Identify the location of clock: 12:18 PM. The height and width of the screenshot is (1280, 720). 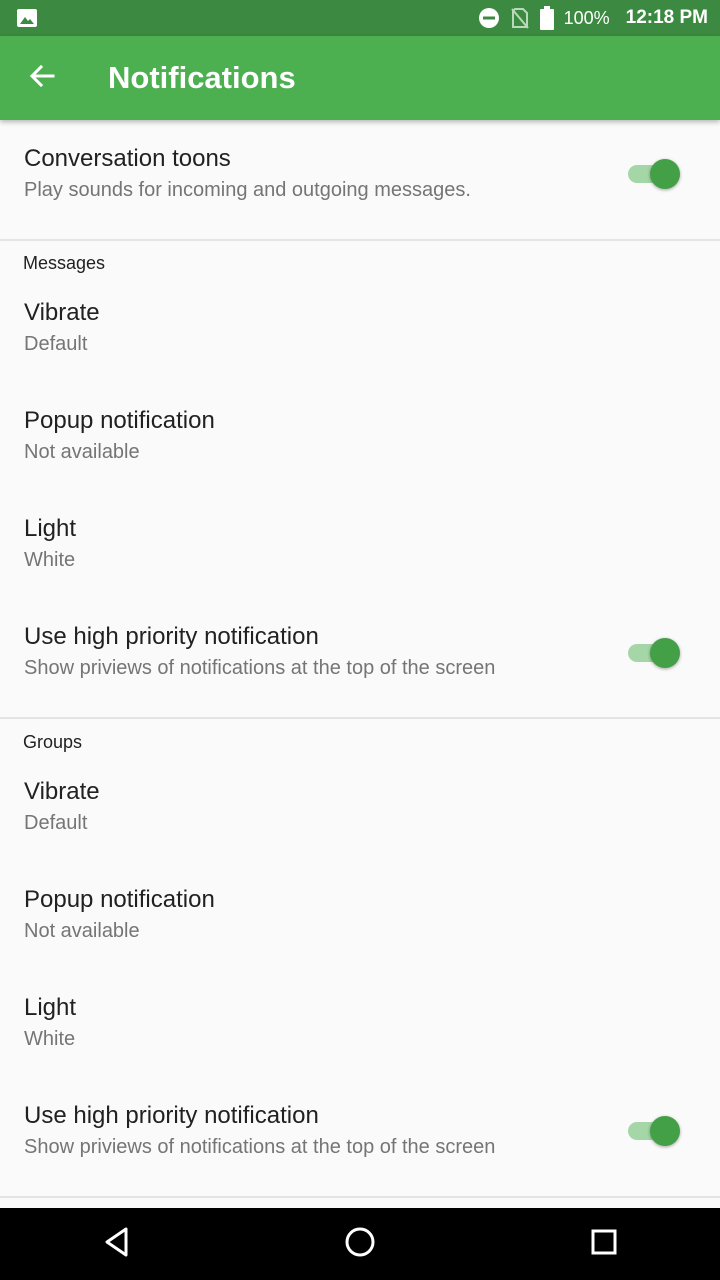
(666, 17).